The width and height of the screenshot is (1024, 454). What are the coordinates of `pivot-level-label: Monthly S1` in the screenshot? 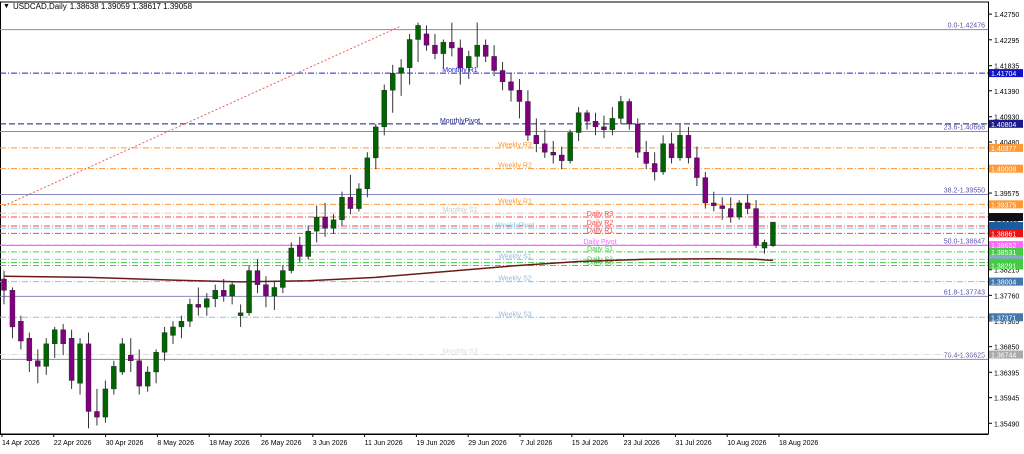 It's located at (459, 210).